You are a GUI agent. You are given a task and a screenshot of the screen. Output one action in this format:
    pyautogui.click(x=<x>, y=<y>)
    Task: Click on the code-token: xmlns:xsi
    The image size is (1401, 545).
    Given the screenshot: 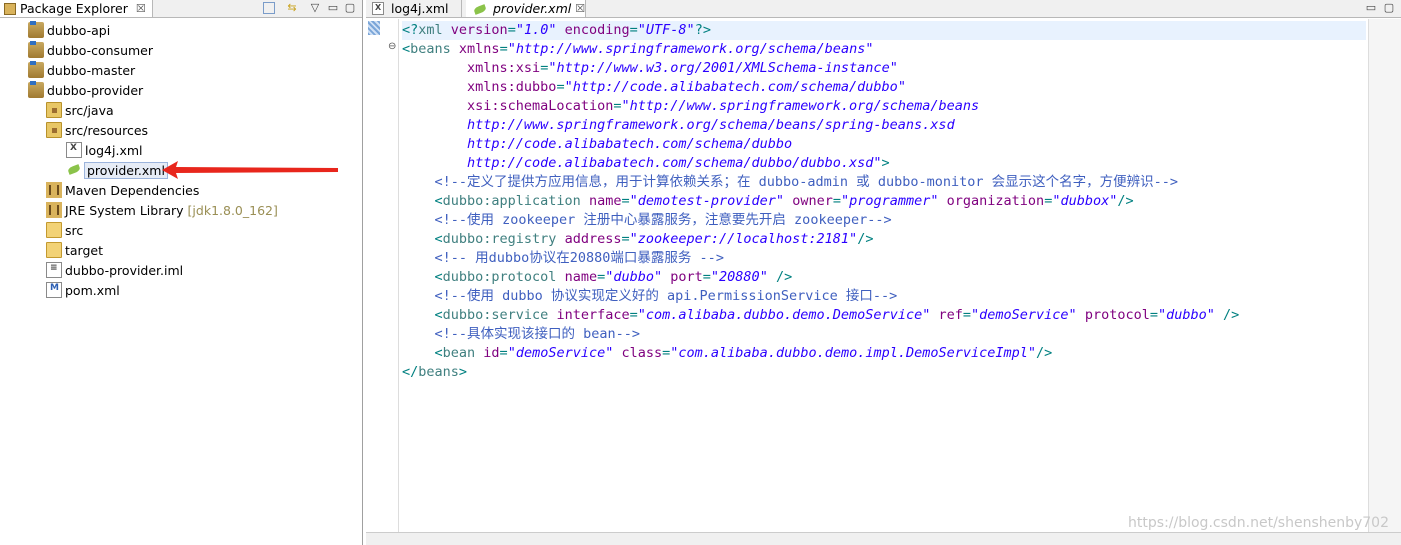 What is the action you would take?
    pyautogui.click(x=504, y=68)
    